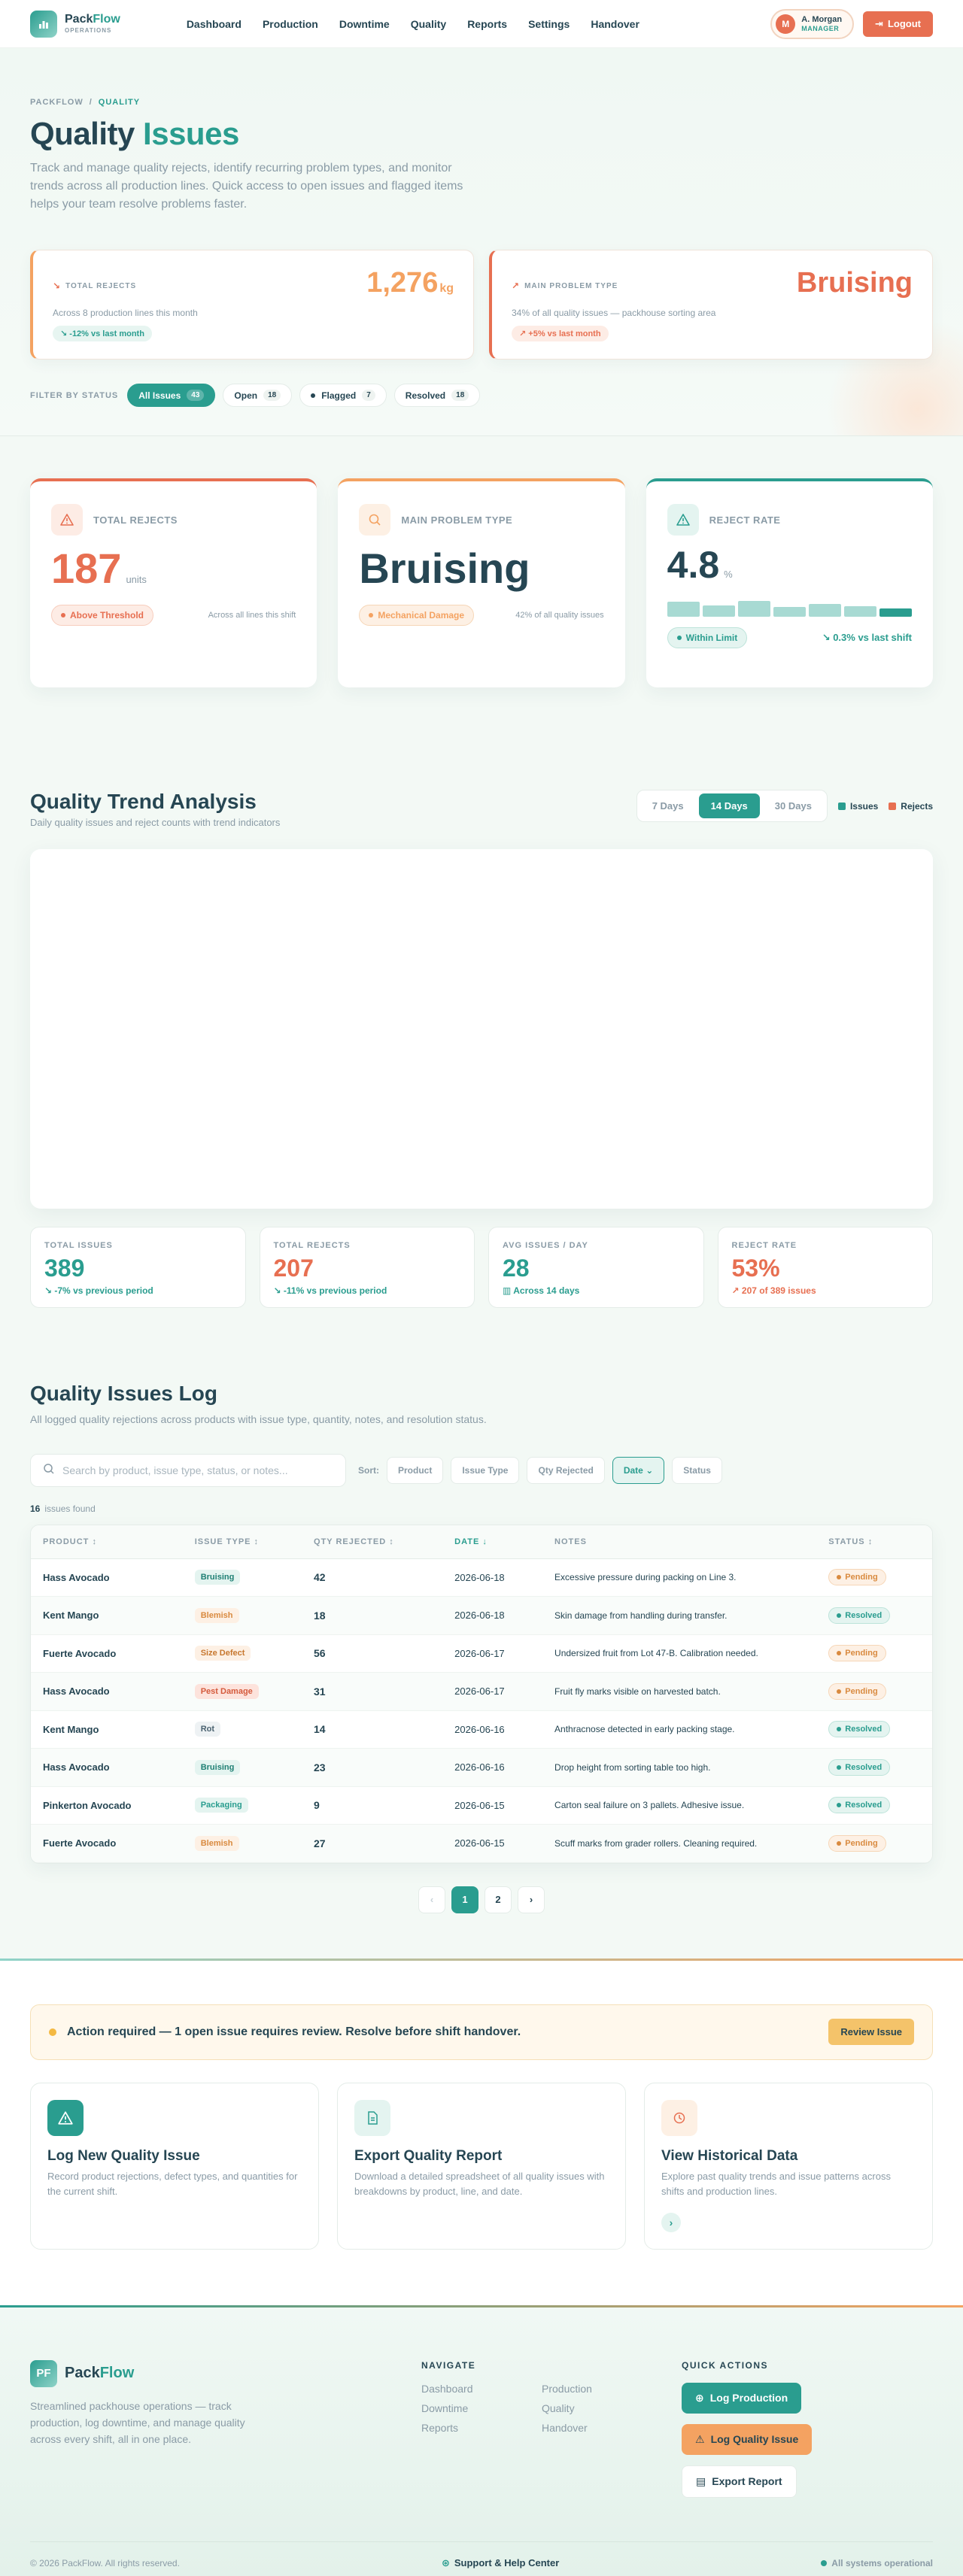  Describe the element at coordinates (898, 24) in the screenshot. I see `logout-button: ⇥ Logout` at that location.